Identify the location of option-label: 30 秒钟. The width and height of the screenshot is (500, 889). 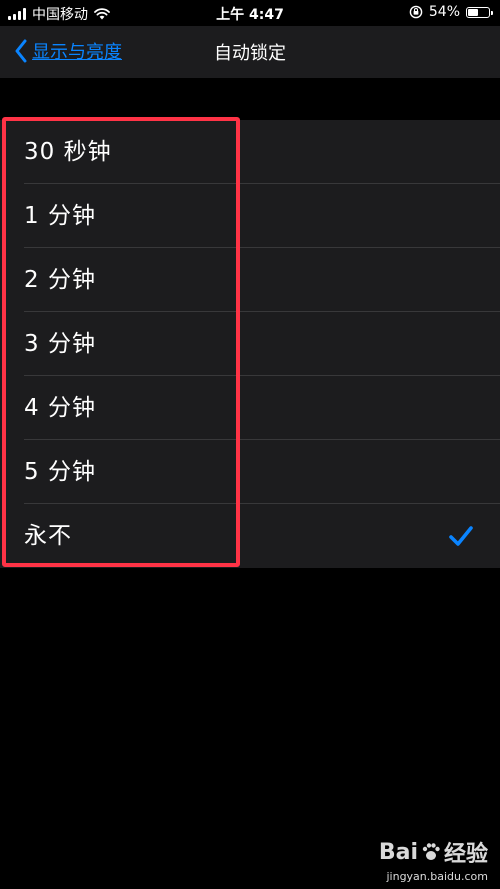
(68, 152).